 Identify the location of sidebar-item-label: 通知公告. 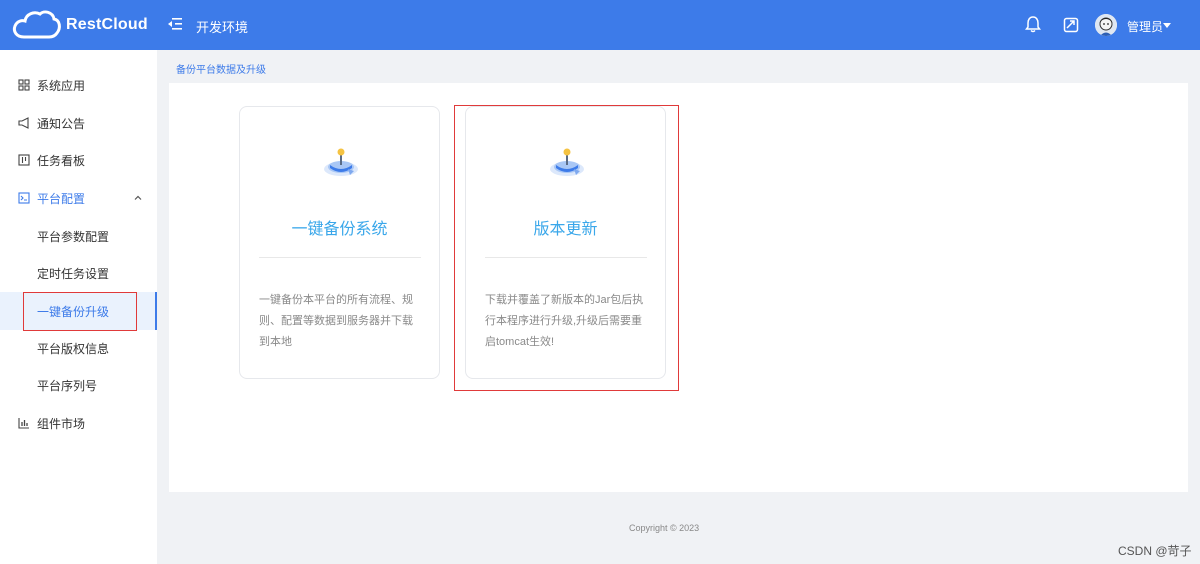
(61, 123).